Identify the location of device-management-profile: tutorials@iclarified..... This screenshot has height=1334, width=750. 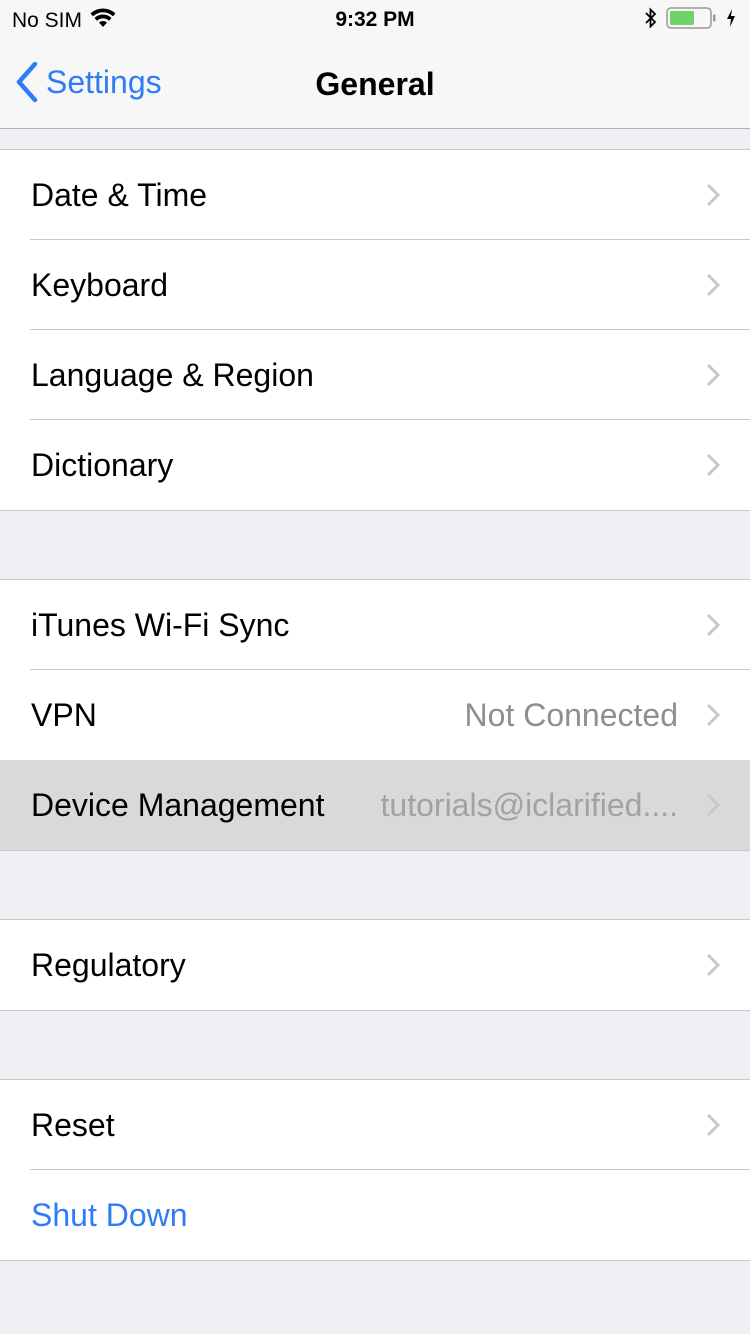
(529, 804).